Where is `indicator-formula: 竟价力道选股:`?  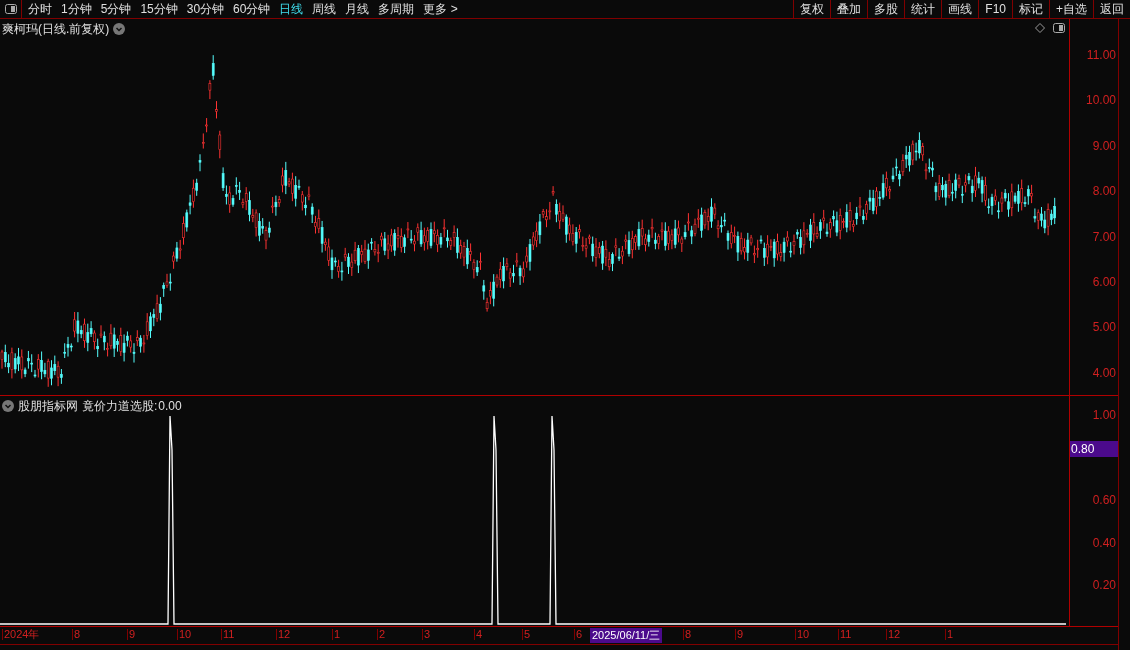
indicator-formula: 竟价力道选股: is located at coordinates (120, 406).